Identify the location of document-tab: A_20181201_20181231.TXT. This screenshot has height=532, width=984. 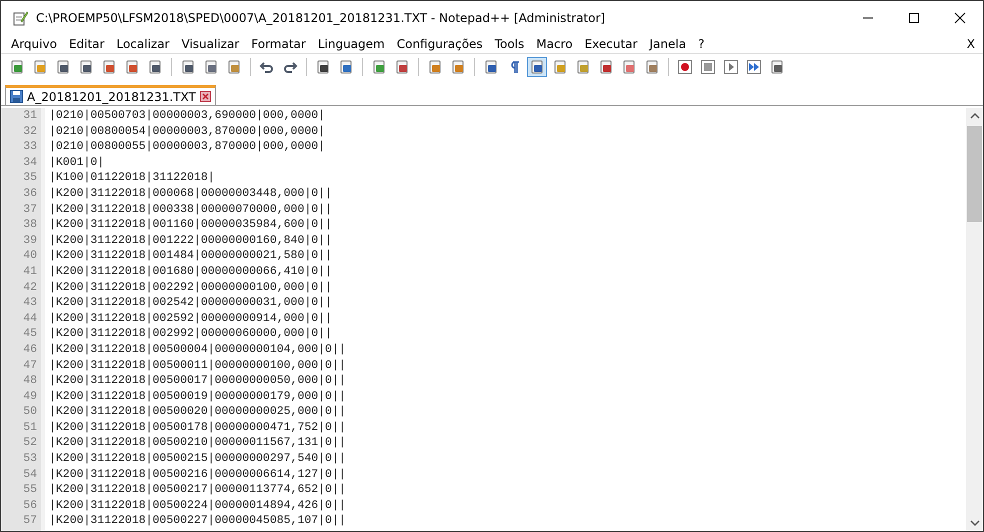
(110, 95).